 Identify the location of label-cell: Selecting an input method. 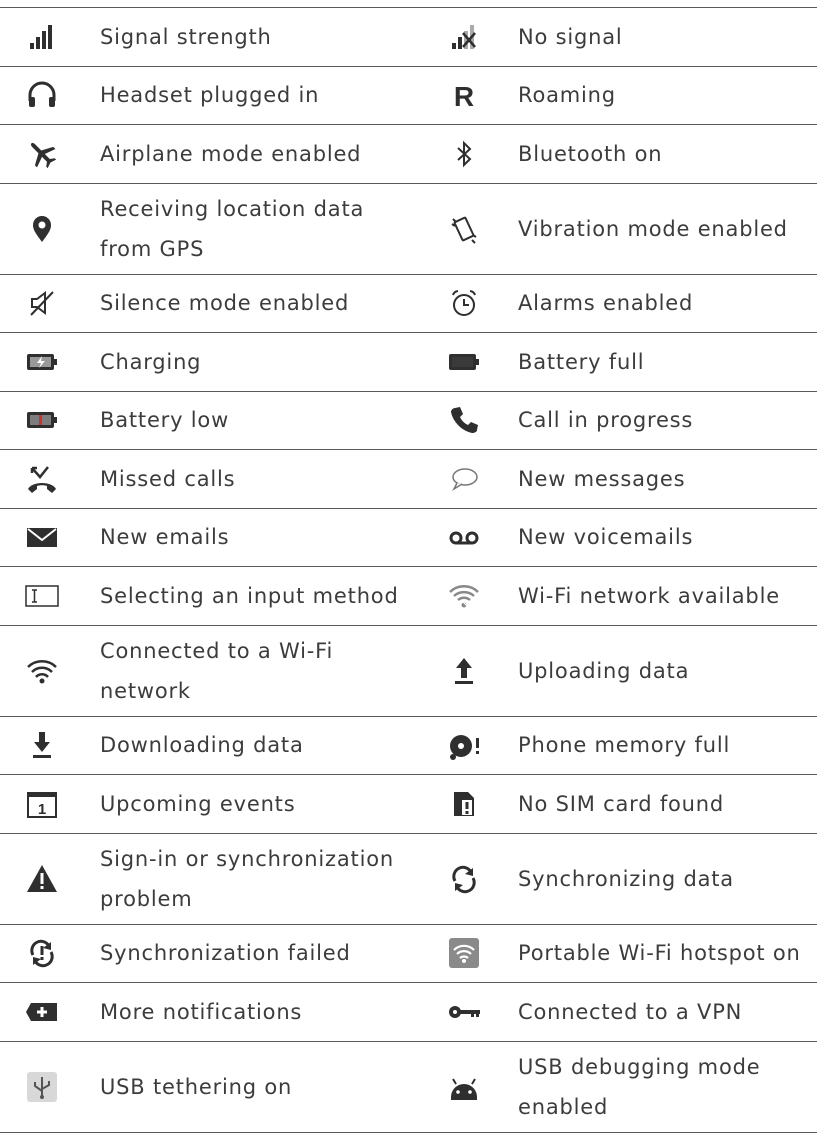
(237, 596).